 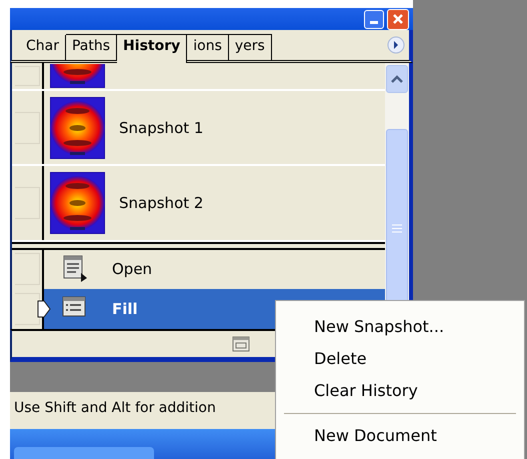 I want to click on minimize-button, so click(x=374, y=19).